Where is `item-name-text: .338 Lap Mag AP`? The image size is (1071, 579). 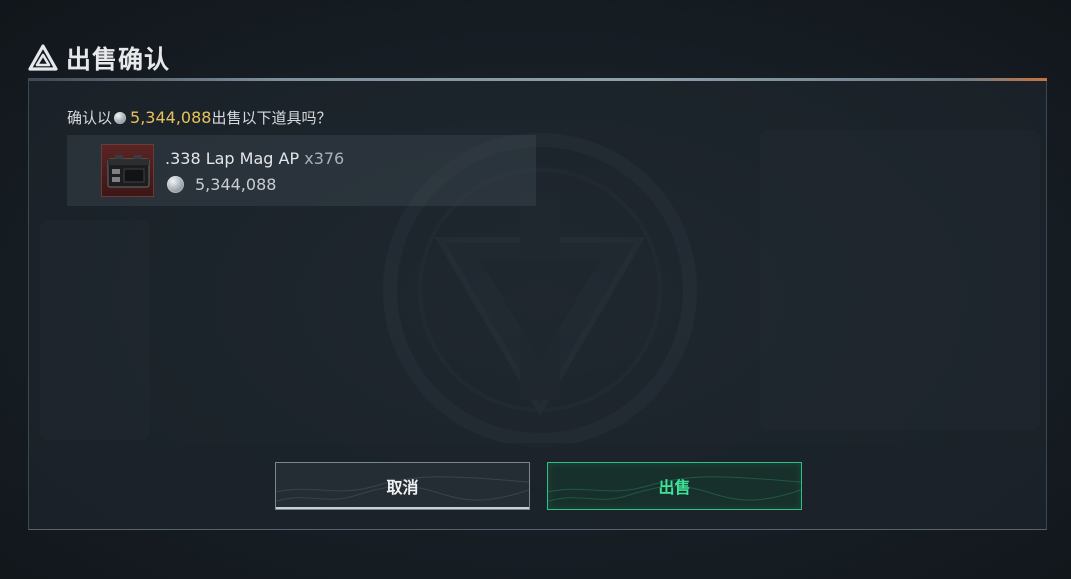 item-name-text: .338 Lap Mag AP is located at coordinates (232, 158).